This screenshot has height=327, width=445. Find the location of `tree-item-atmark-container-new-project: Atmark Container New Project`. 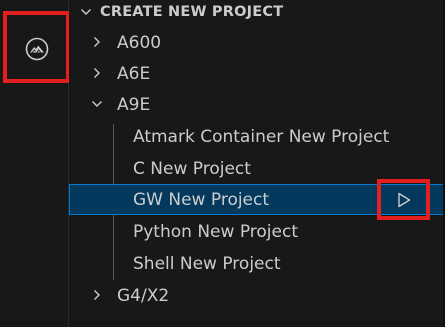

tree-item-atmark-container-new-project: Atmark Container New Project is located at coordinates (257, 136).